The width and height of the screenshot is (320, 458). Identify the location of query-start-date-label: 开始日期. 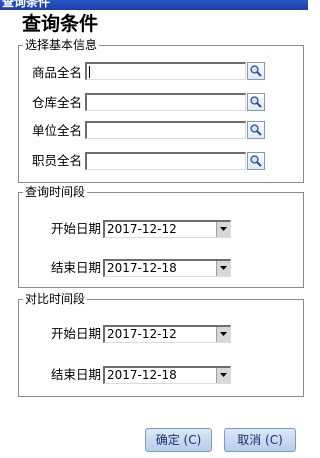
(76, 228).